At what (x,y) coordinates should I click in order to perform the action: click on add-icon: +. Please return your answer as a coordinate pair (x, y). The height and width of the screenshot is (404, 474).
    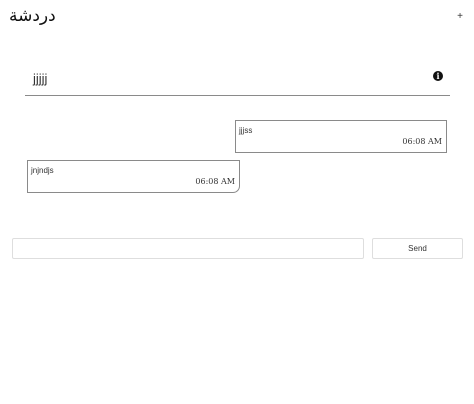
    Looking at the image, I should click on (460, 17).